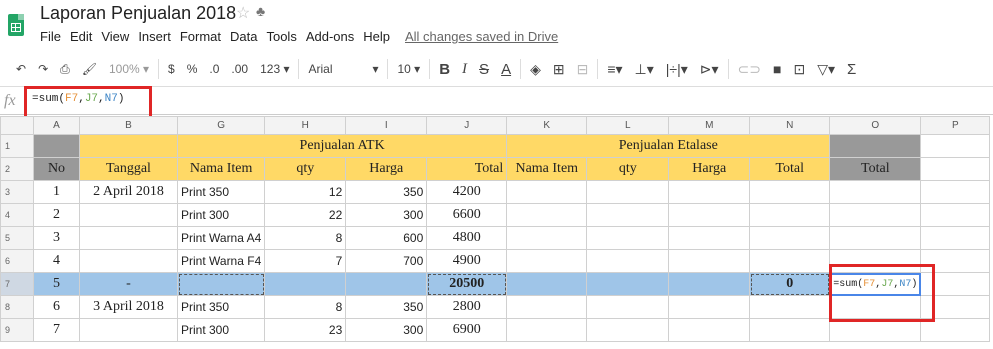 The height and width of the screenshot is (349, 993). What do you see at coordinates (444, 69) in the screenshot?
I see `bold-button: B` at bounding box center [444, 69].